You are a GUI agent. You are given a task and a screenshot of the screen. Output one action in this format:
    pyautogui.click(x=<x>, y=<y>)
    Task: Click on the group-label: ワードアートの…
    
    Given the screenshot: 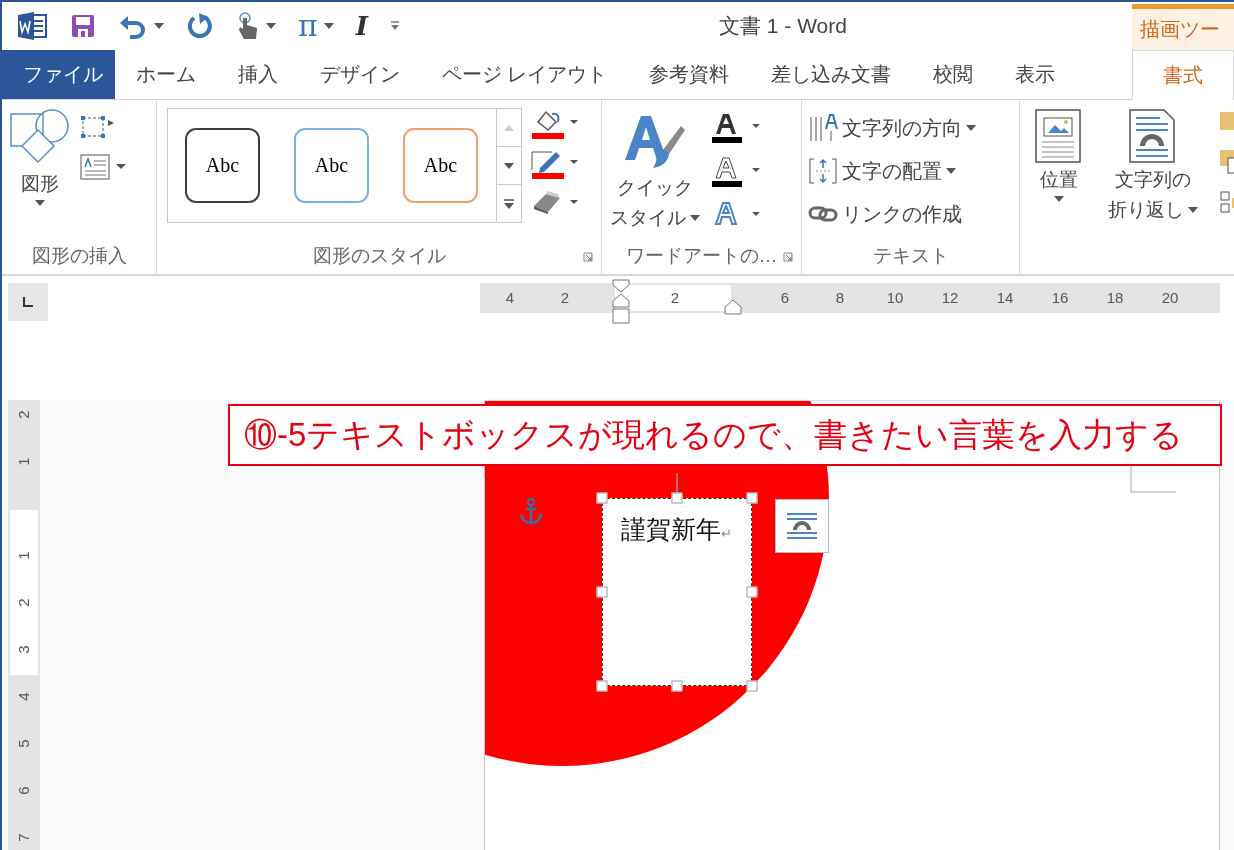 What is the action you would take?
    pyautogui.click(x=701, y=256)
    